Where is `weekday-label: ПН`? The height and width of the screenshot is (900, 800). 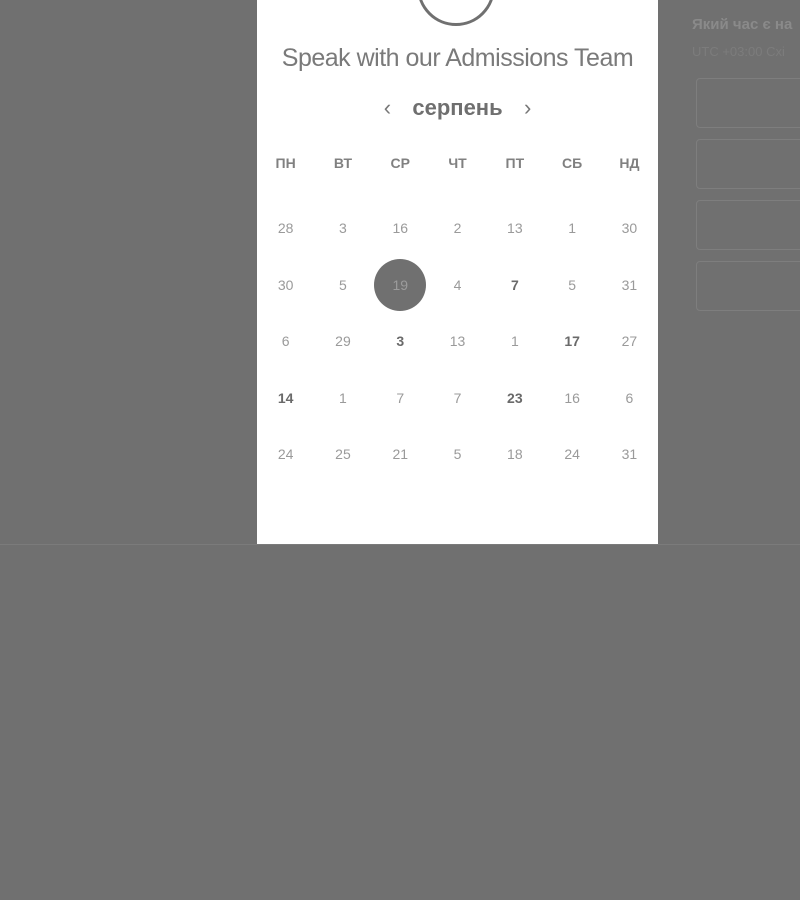 weekday-label: ПН is located at coordinates (285, 163).